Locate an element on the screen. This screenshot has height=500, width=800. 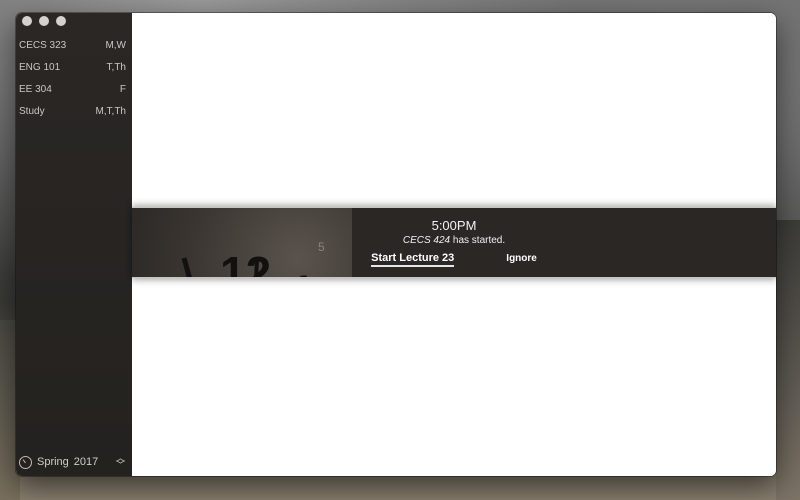
clock-icon is located at coordinates (25, 462).